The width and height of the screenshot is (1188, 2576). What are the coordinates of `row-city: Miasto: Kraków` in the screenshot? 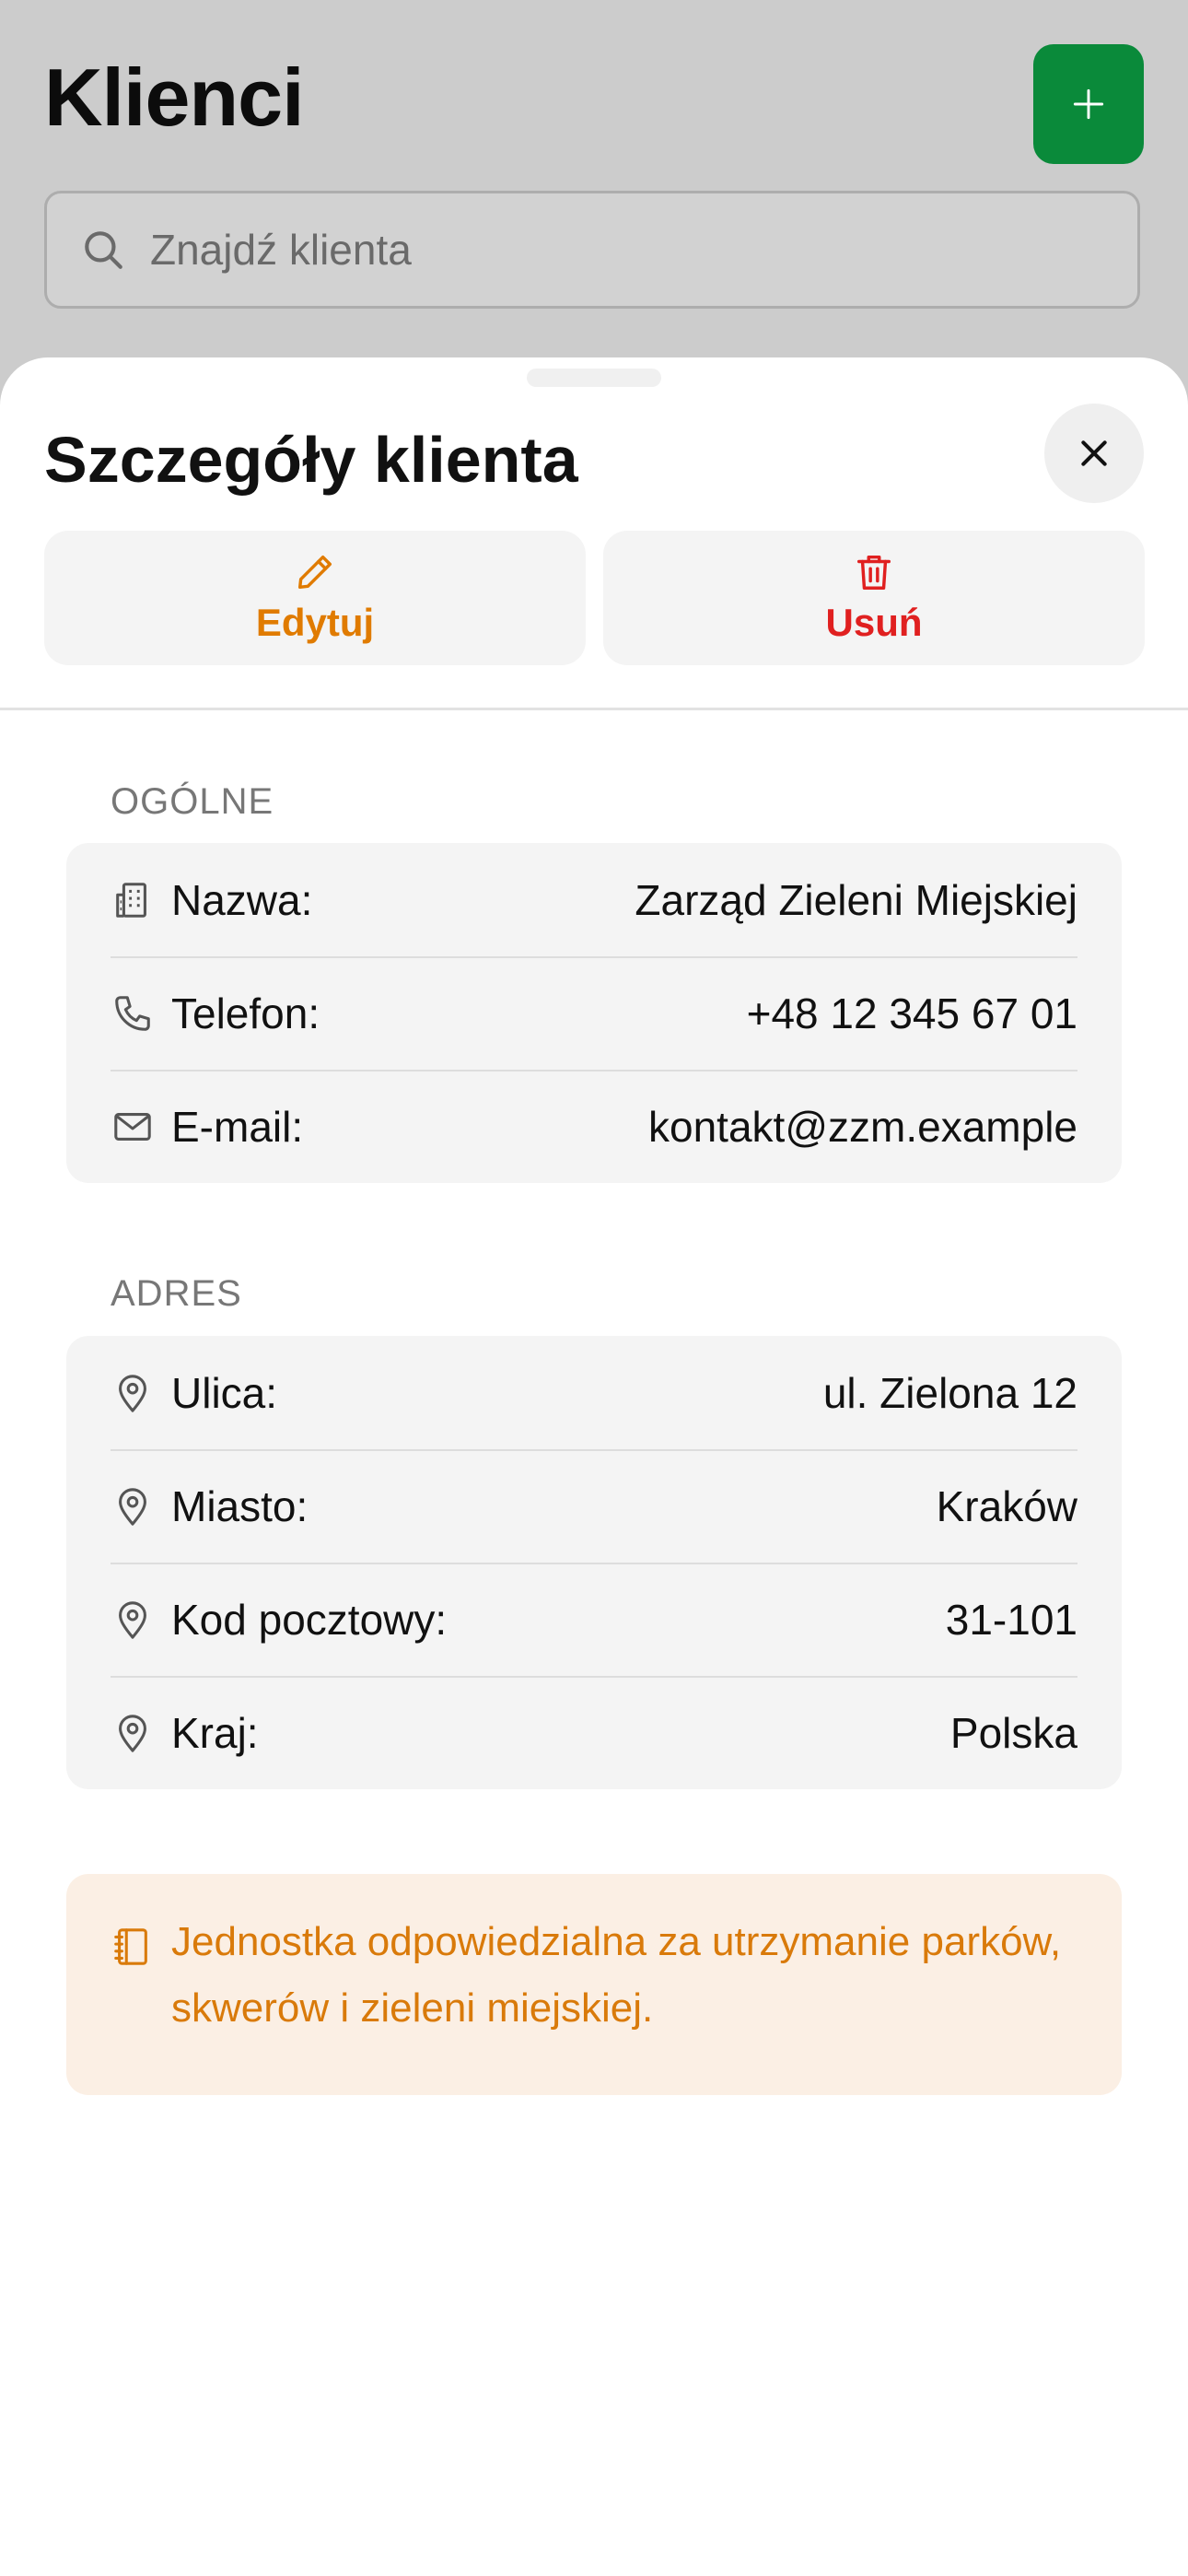 It's located at (594, 1506).